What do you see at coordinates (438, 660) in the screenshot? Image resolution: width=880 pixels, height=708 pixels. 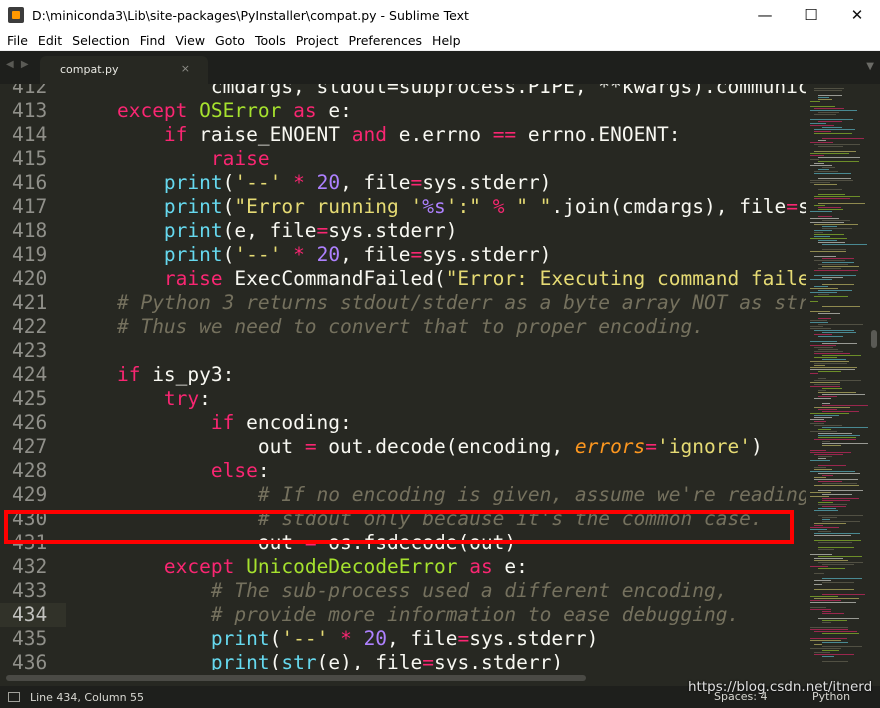 I see `code-line: print(str(e), file=sys.stderr)` at bounding box center [438, 660].